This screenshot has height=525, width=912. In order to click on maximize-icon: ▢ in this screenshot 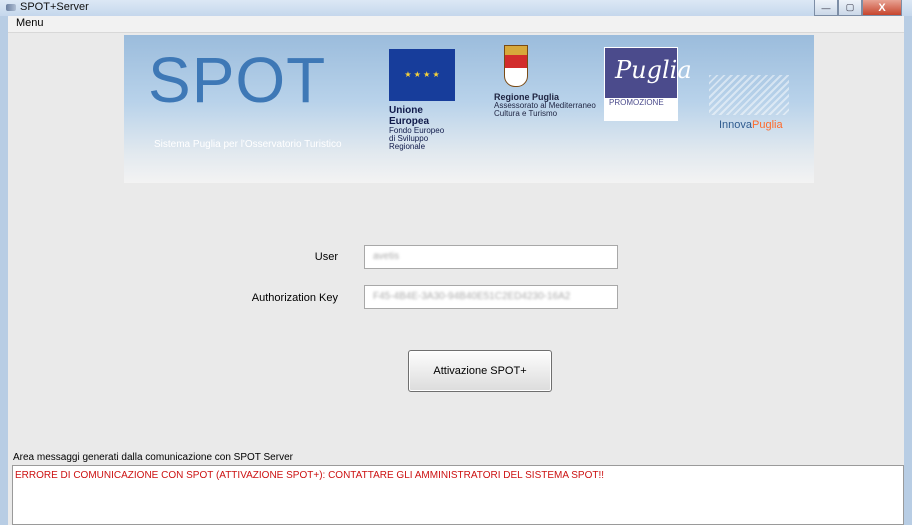, I will do `click(850, 7)`.